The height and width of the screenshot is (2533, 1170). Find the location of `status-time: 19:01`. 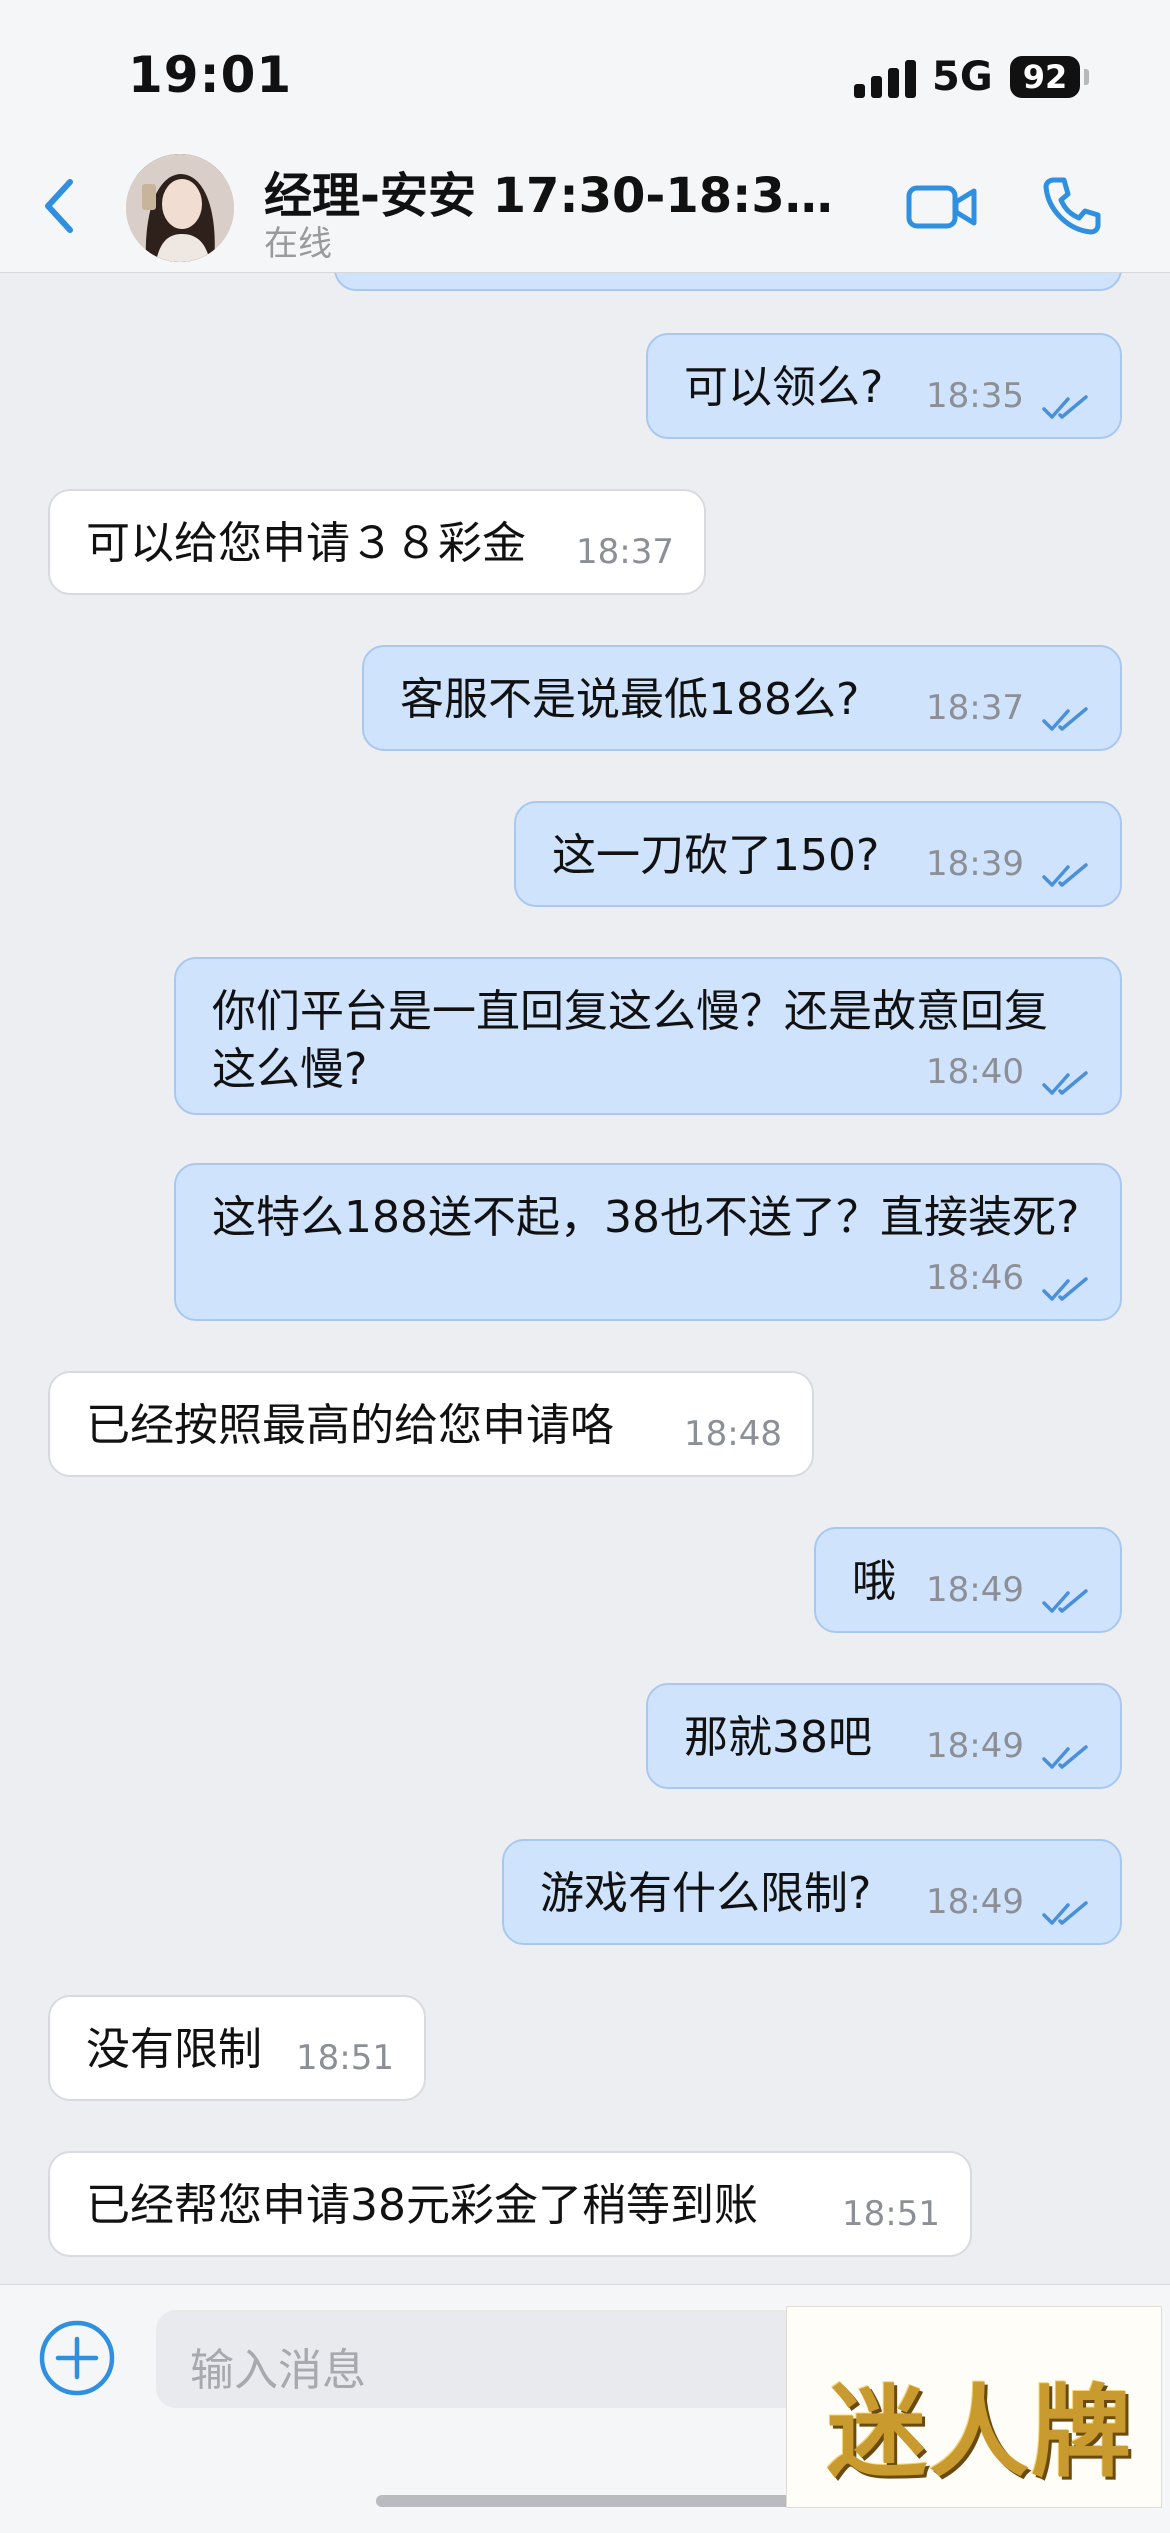

status-time: 19:01 is located at coordinates (210, 75).